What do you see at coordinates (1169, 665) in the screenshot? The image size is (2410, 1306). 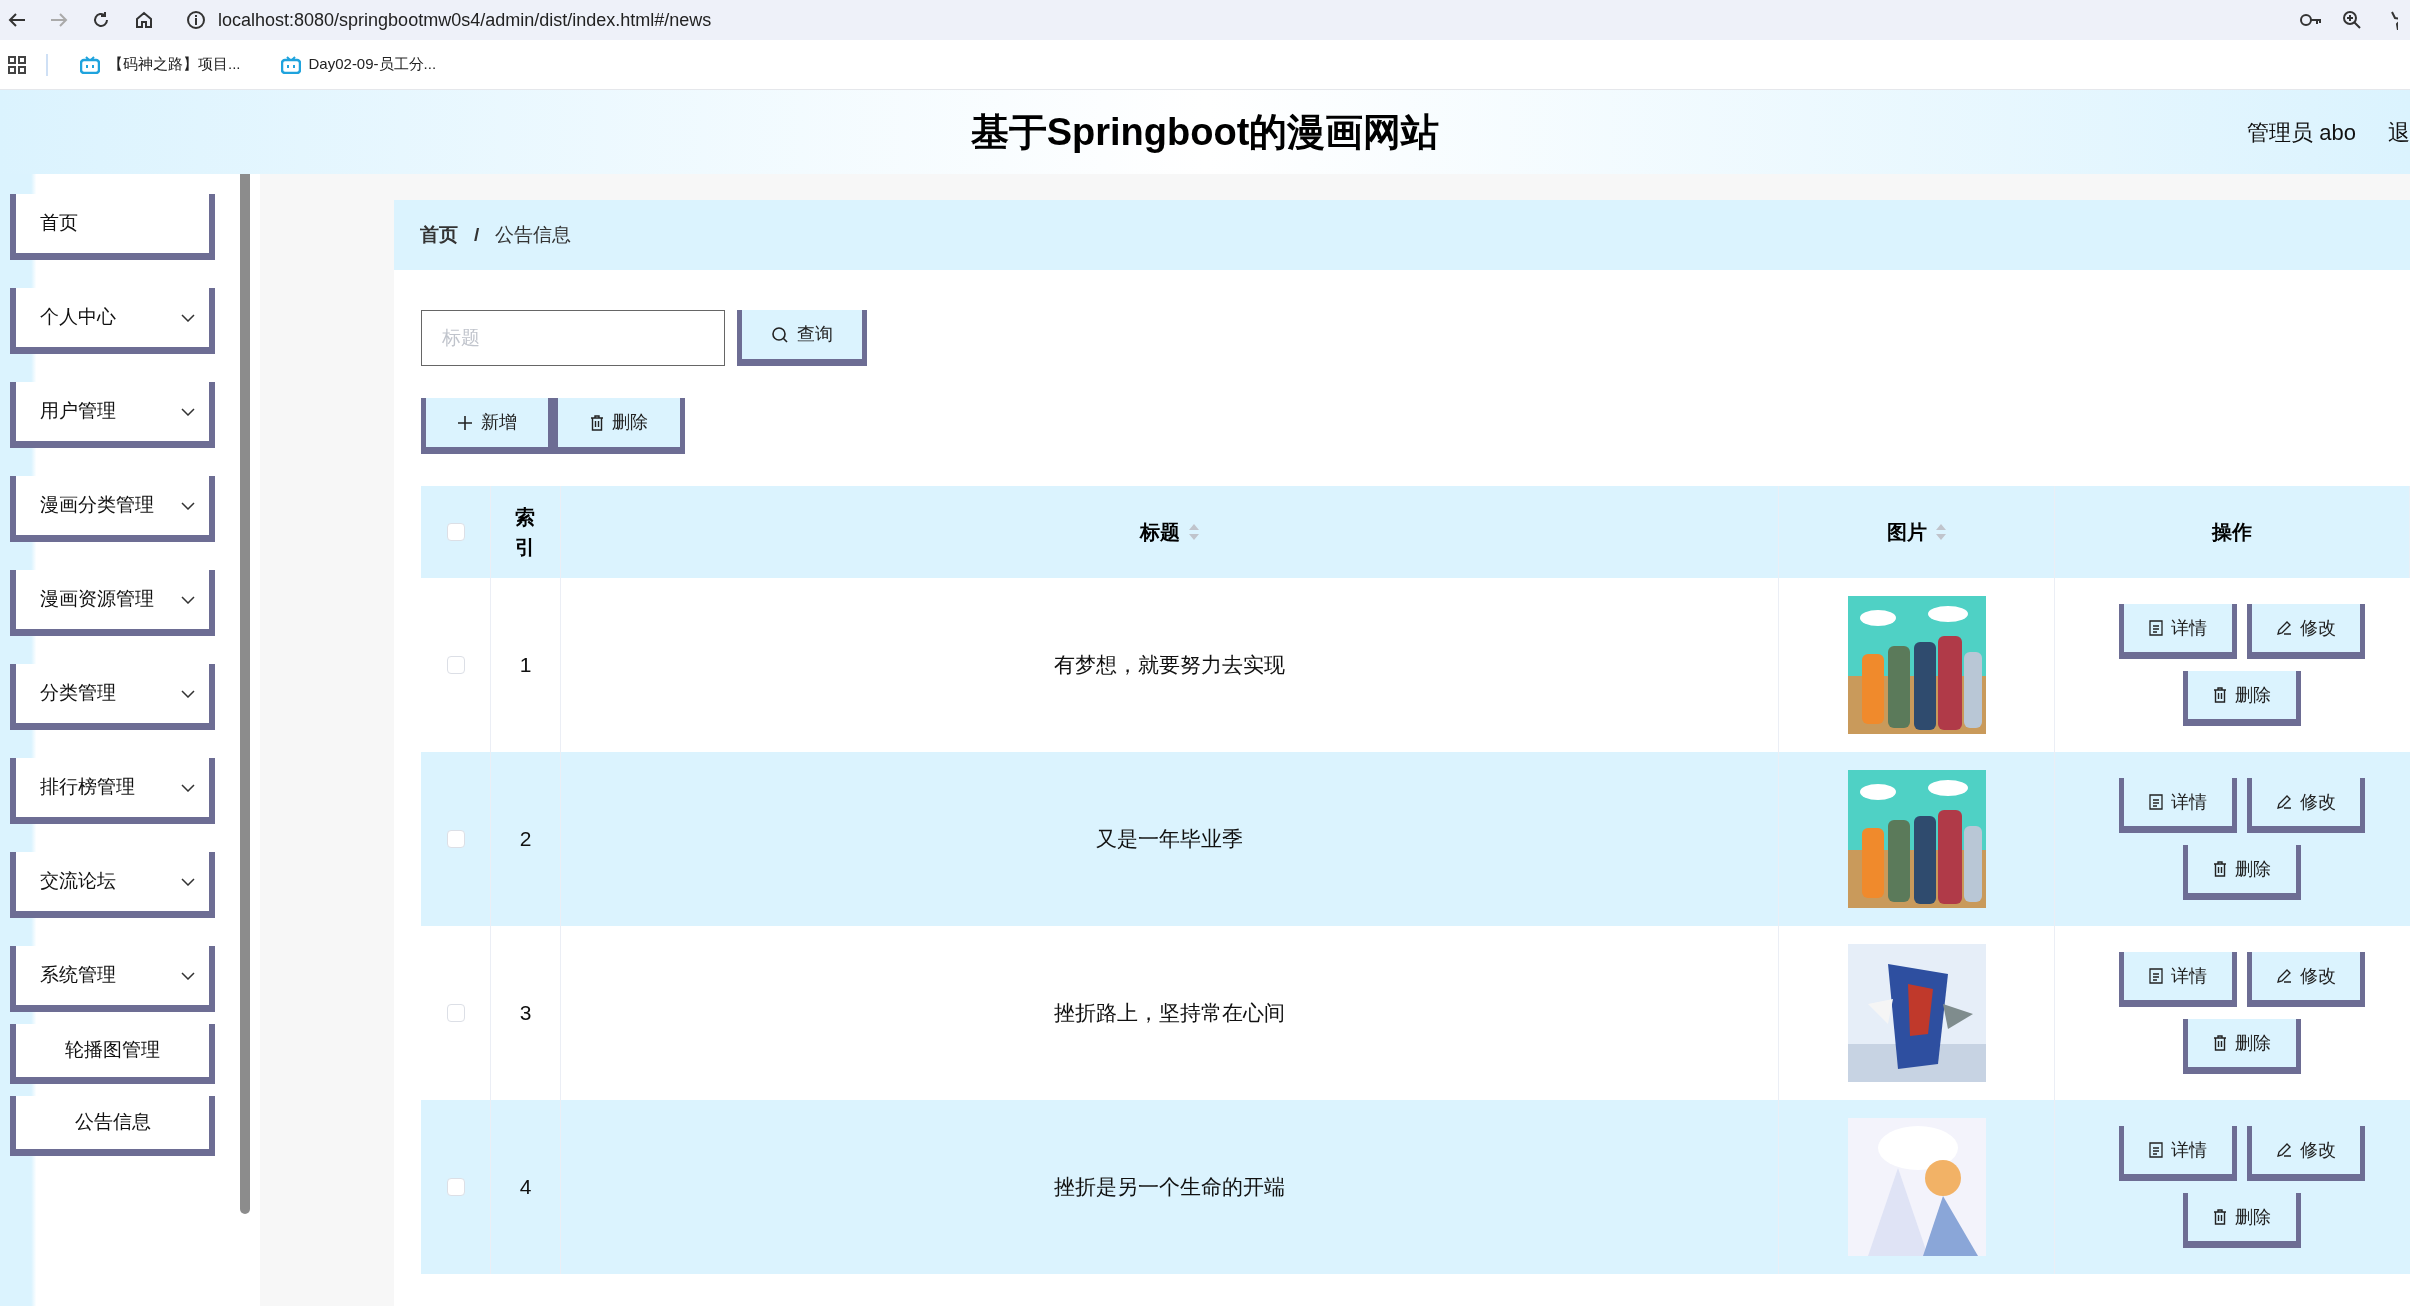 I see `title-cell-text: 有梦想，就要努力去实现` at bounding box center [1169, 665].